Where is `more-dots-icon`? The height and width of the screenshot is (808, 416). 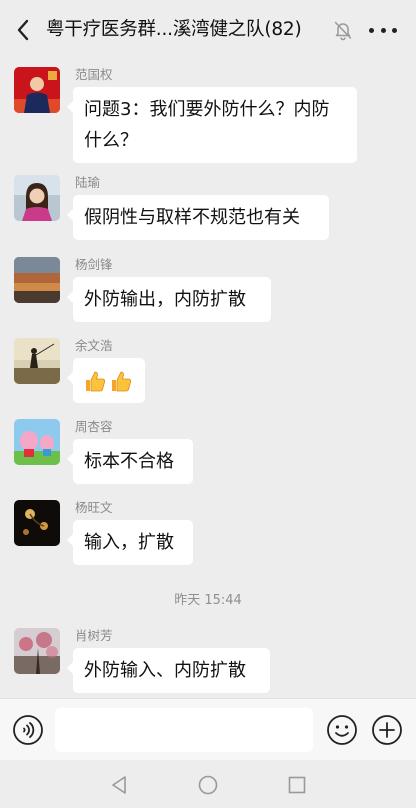
more-dots-icon is located at coordinates (383, 30).